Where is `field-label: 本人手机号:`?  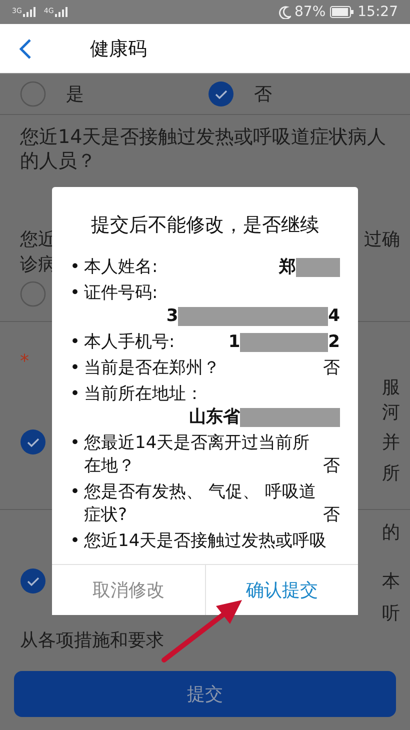
field-label: 本人手机号: is located at coordinates (129, 342).